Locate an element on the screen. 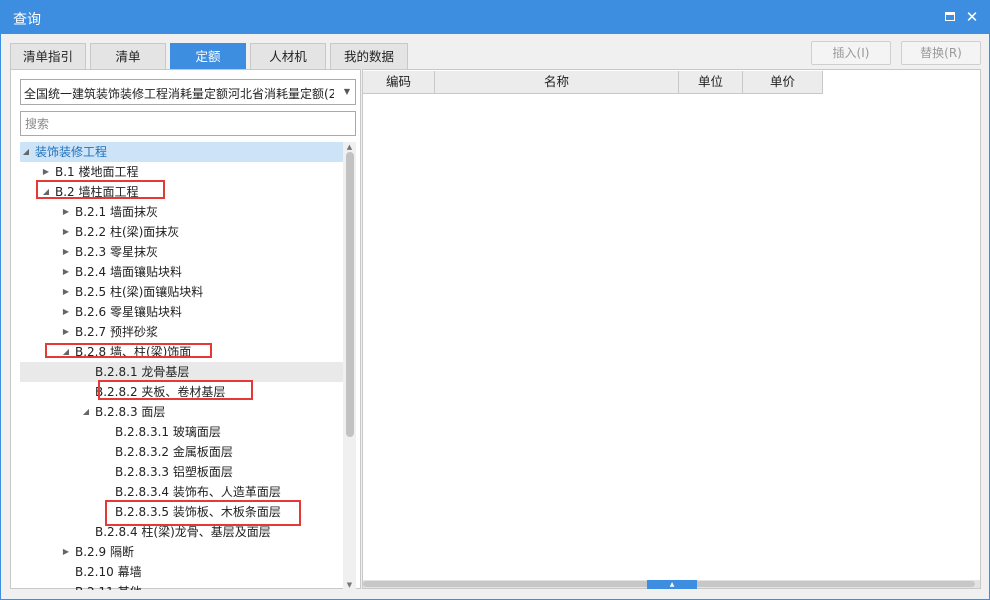 The image size is (990, 600). tab-labor-material-machine: 人材机 is located at coordinates (288, 56).